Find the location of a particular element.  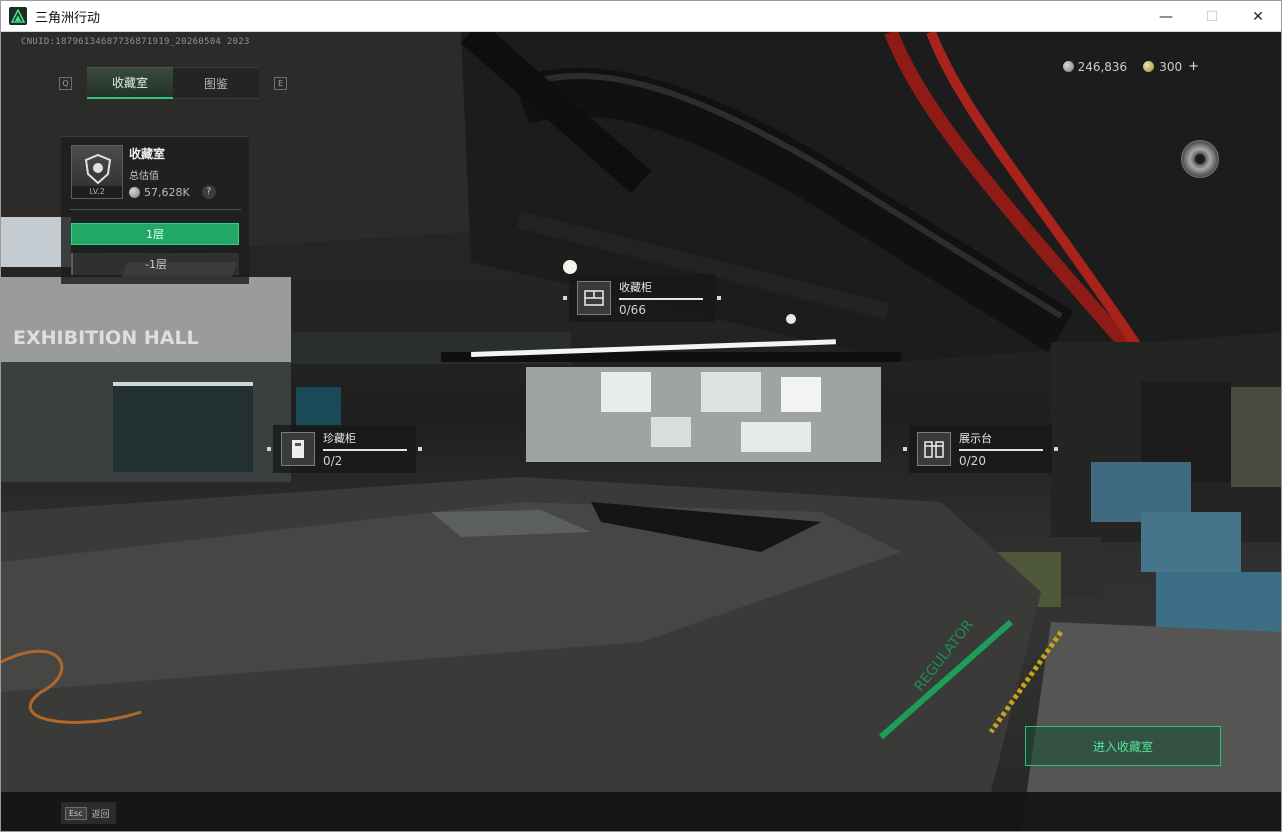

app-logo-icon is located at coordinates (18, 16).